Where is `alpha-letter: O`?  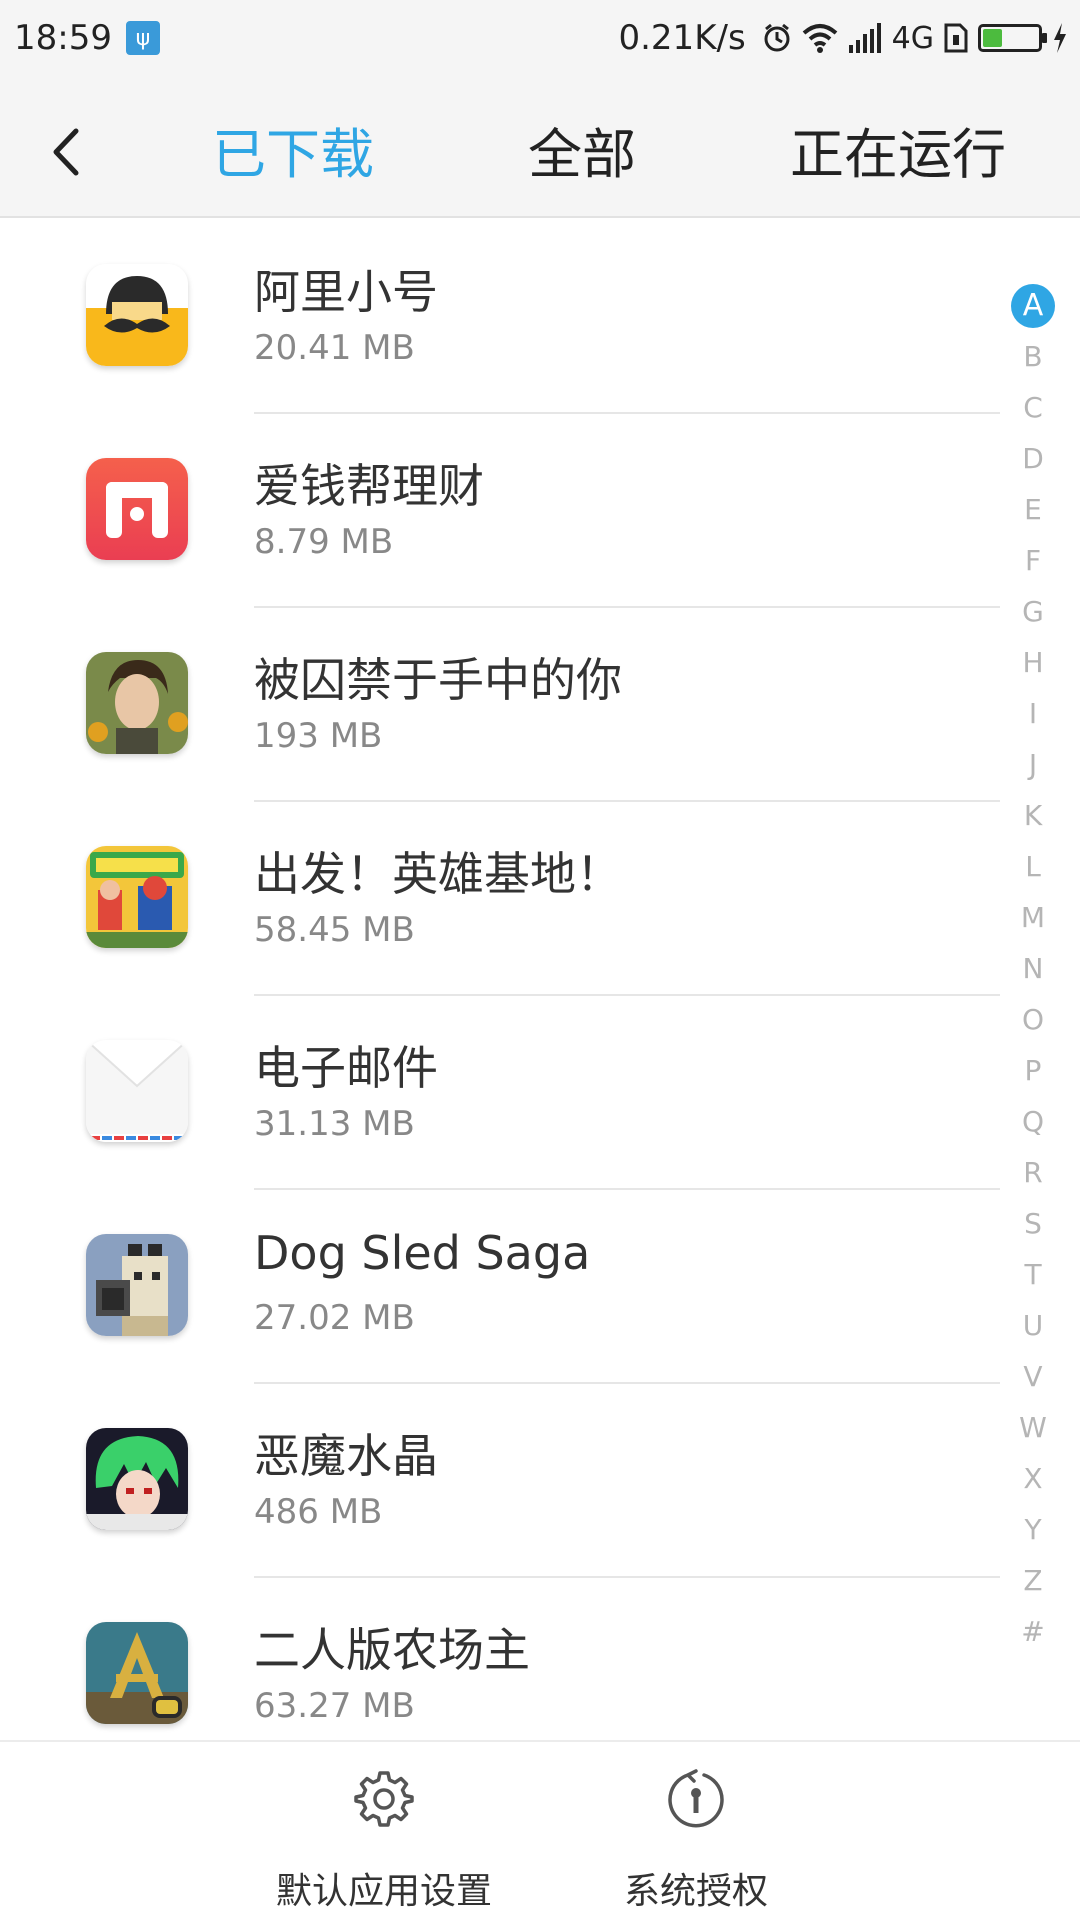 alpha-letter: O is located at coordinates (1033, 1019).